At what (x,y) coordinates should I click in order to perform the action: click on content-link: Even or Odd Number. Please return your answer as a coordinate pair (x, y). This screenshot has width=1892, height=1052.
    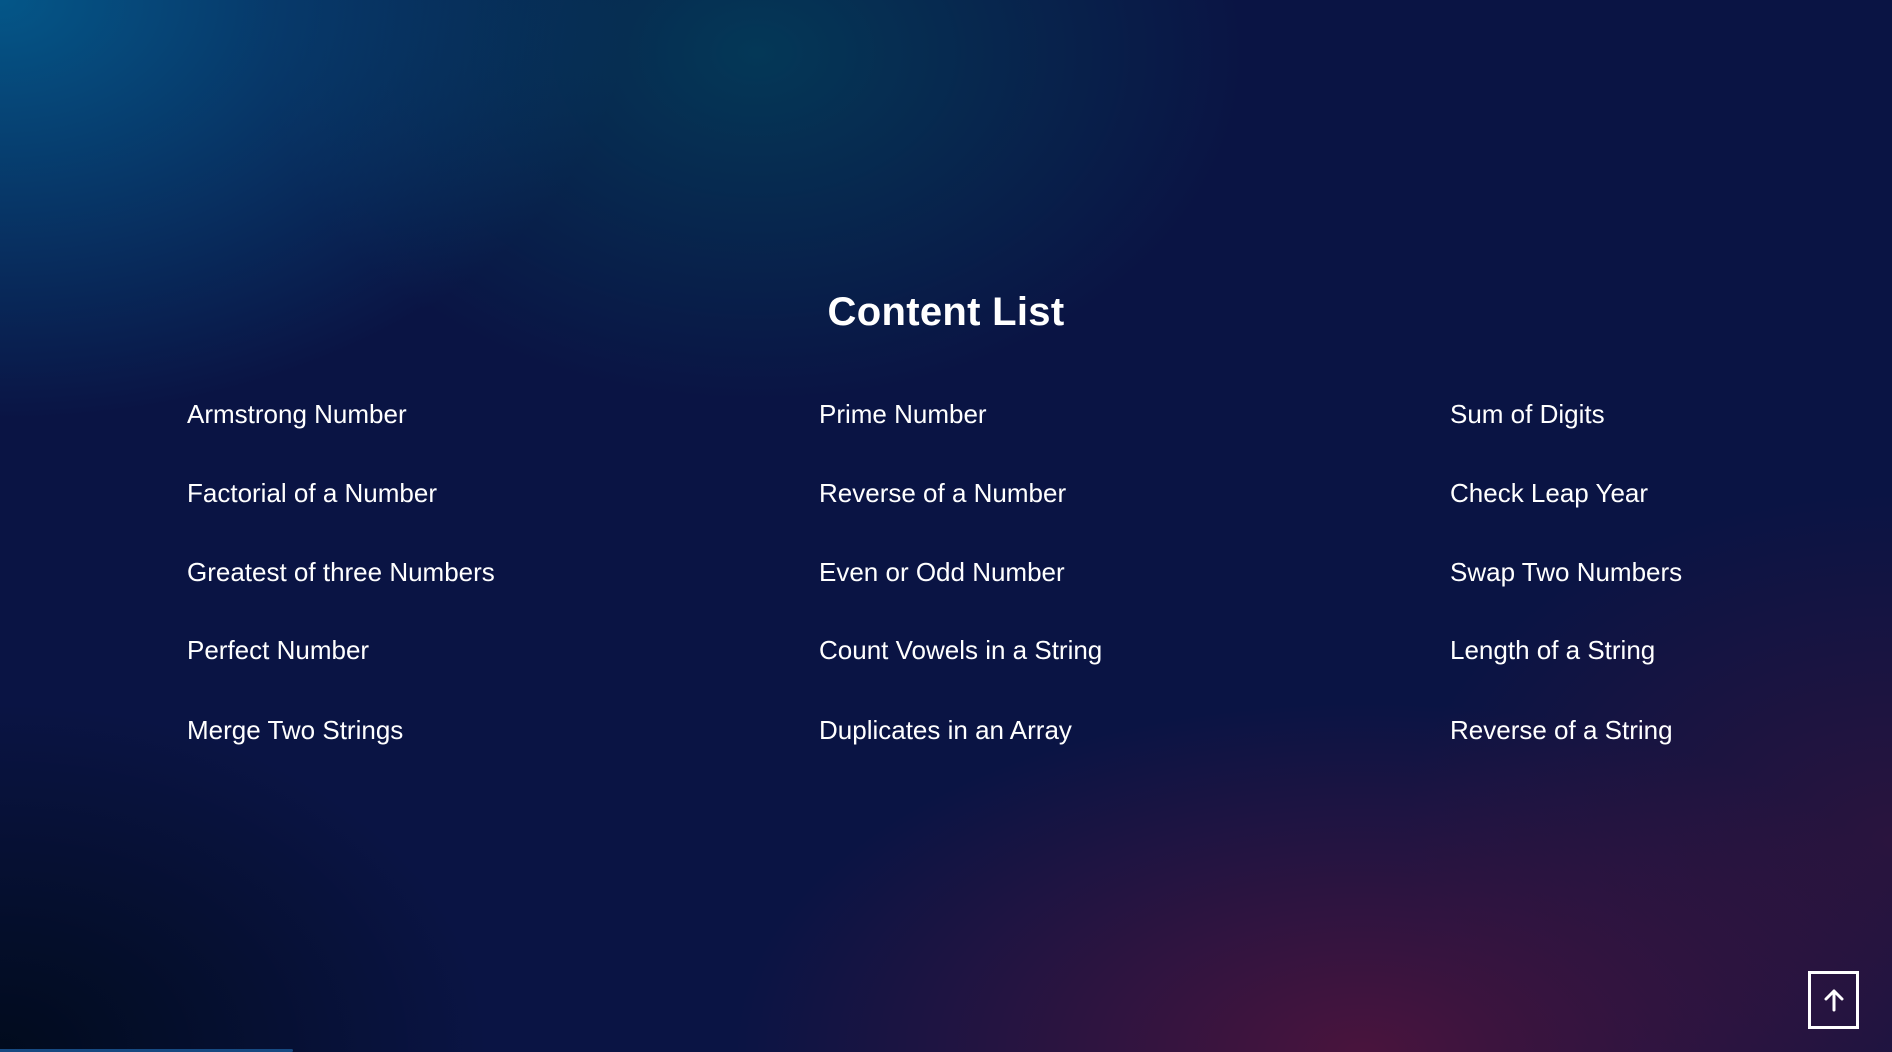
    Looking at the image, I should click on (942, 572).